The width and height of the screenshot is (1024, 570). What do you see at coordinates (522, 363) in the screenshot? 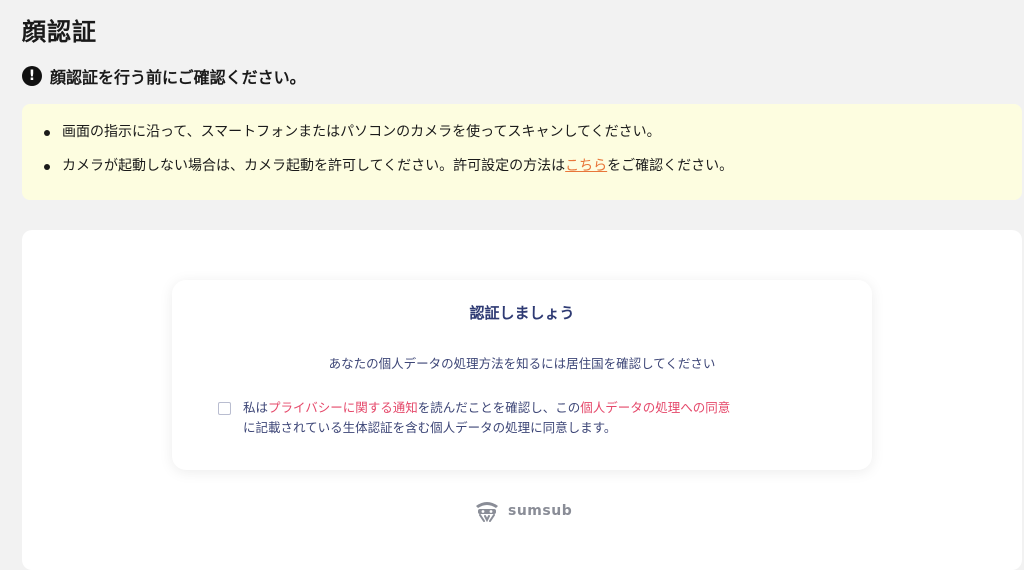
I see `card-subtitle: あなたの個人データの処理方法を知るには居住国を確認してください` at bounding box center [522, 363].